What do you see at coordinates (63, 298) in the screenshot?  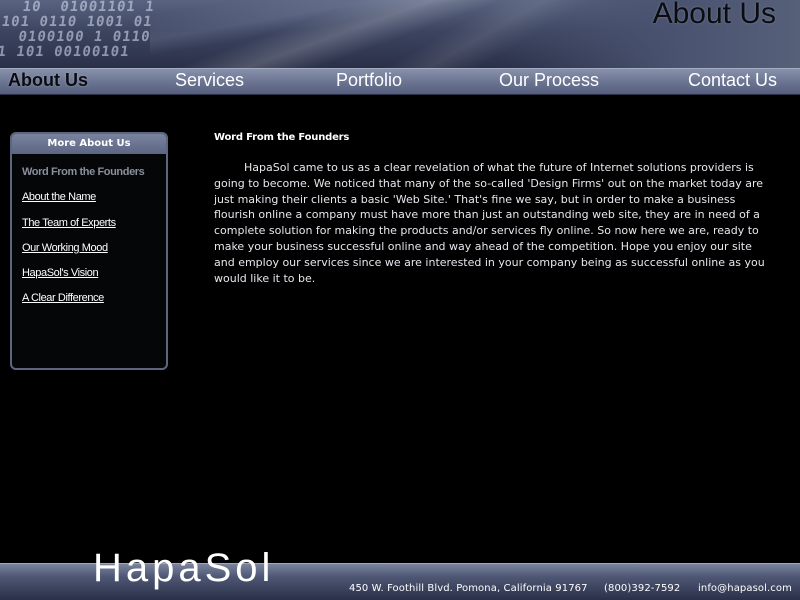 I see `sidebar-link-clear-difference: A Clear Difference` at bounding box center [63, 298].